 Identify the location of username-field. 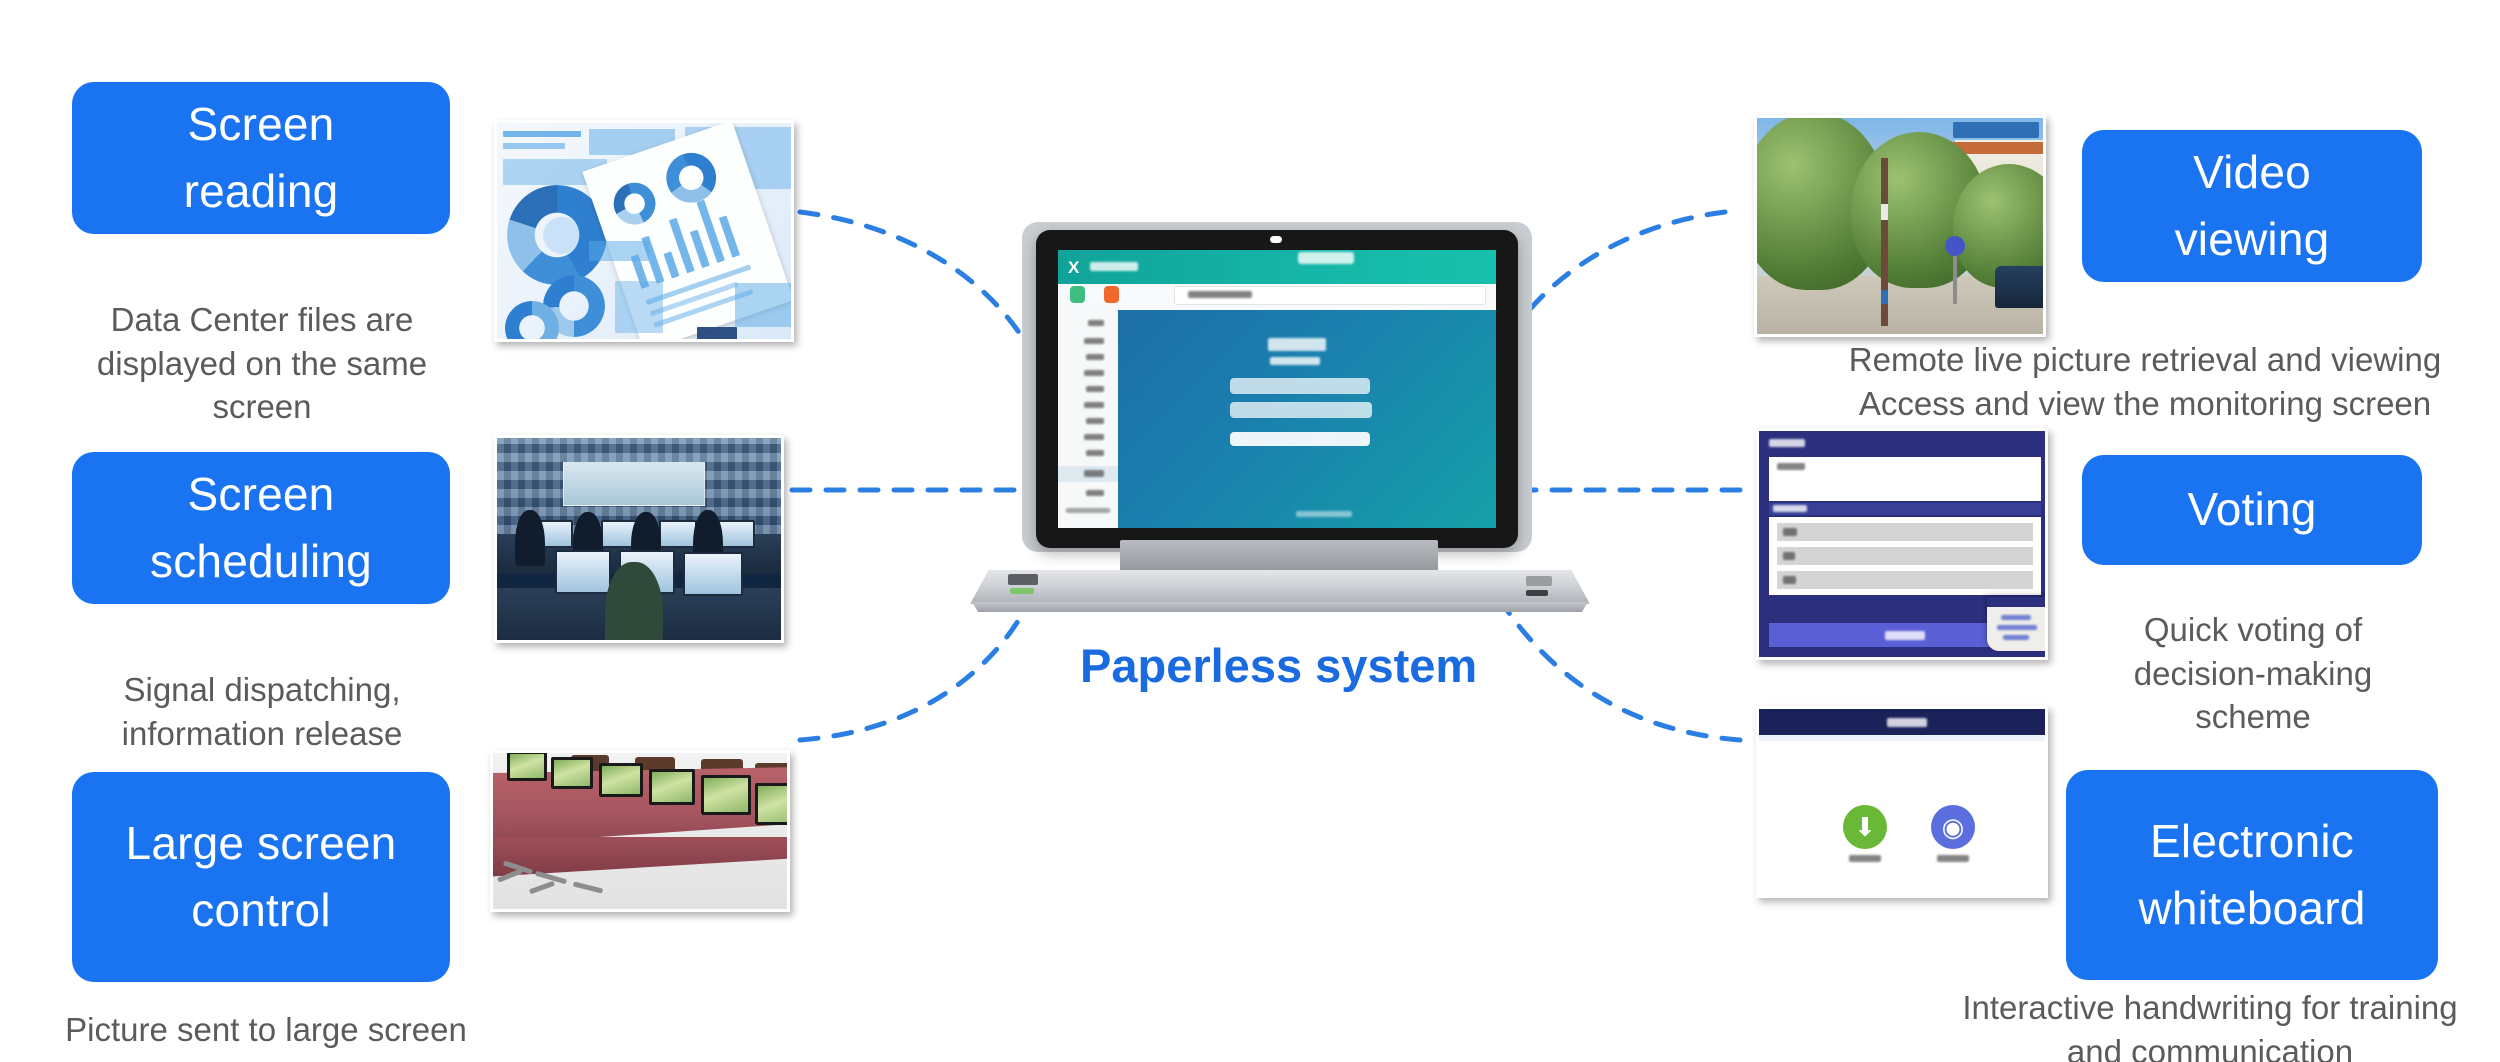
(1300, 386).